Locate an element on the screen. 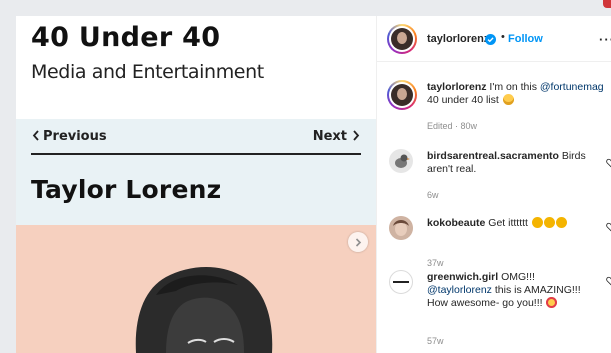  caption-body-end: 40 under 40 list is located at coordinates (463, 100).